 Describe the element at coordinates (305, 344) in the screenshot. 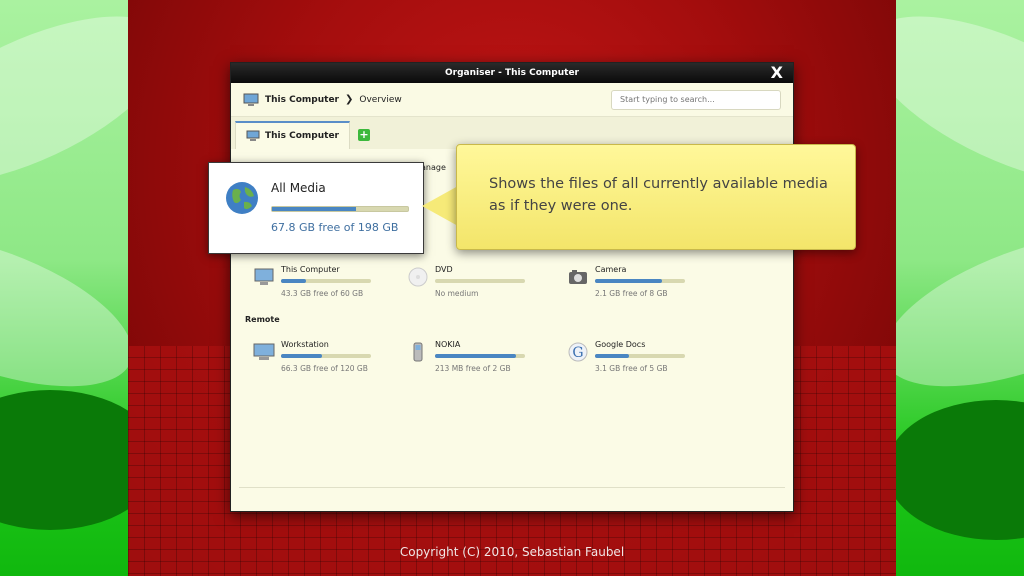

I see `device-name: Workstation` at that location.